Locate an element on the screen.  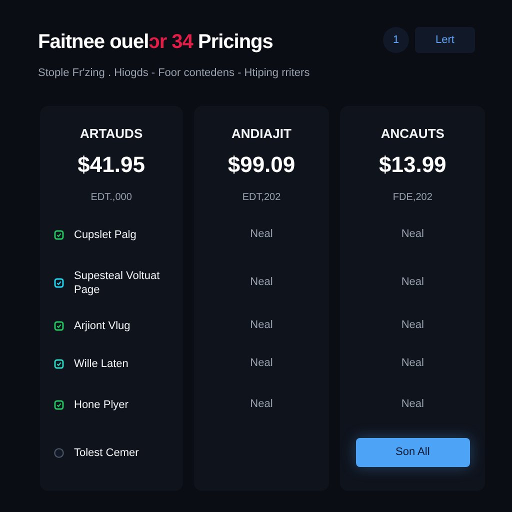
feature-label: Hone Plyer is located at coordinates (102, 405).